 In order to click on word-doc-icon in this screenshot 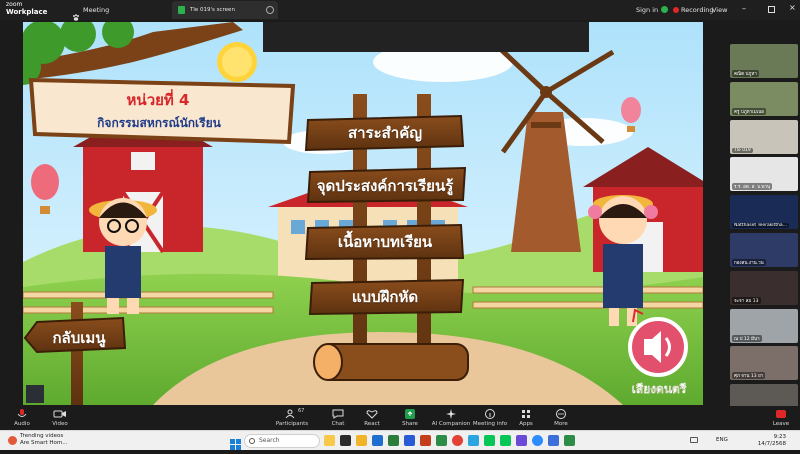, I will do `click(553, 440)`.